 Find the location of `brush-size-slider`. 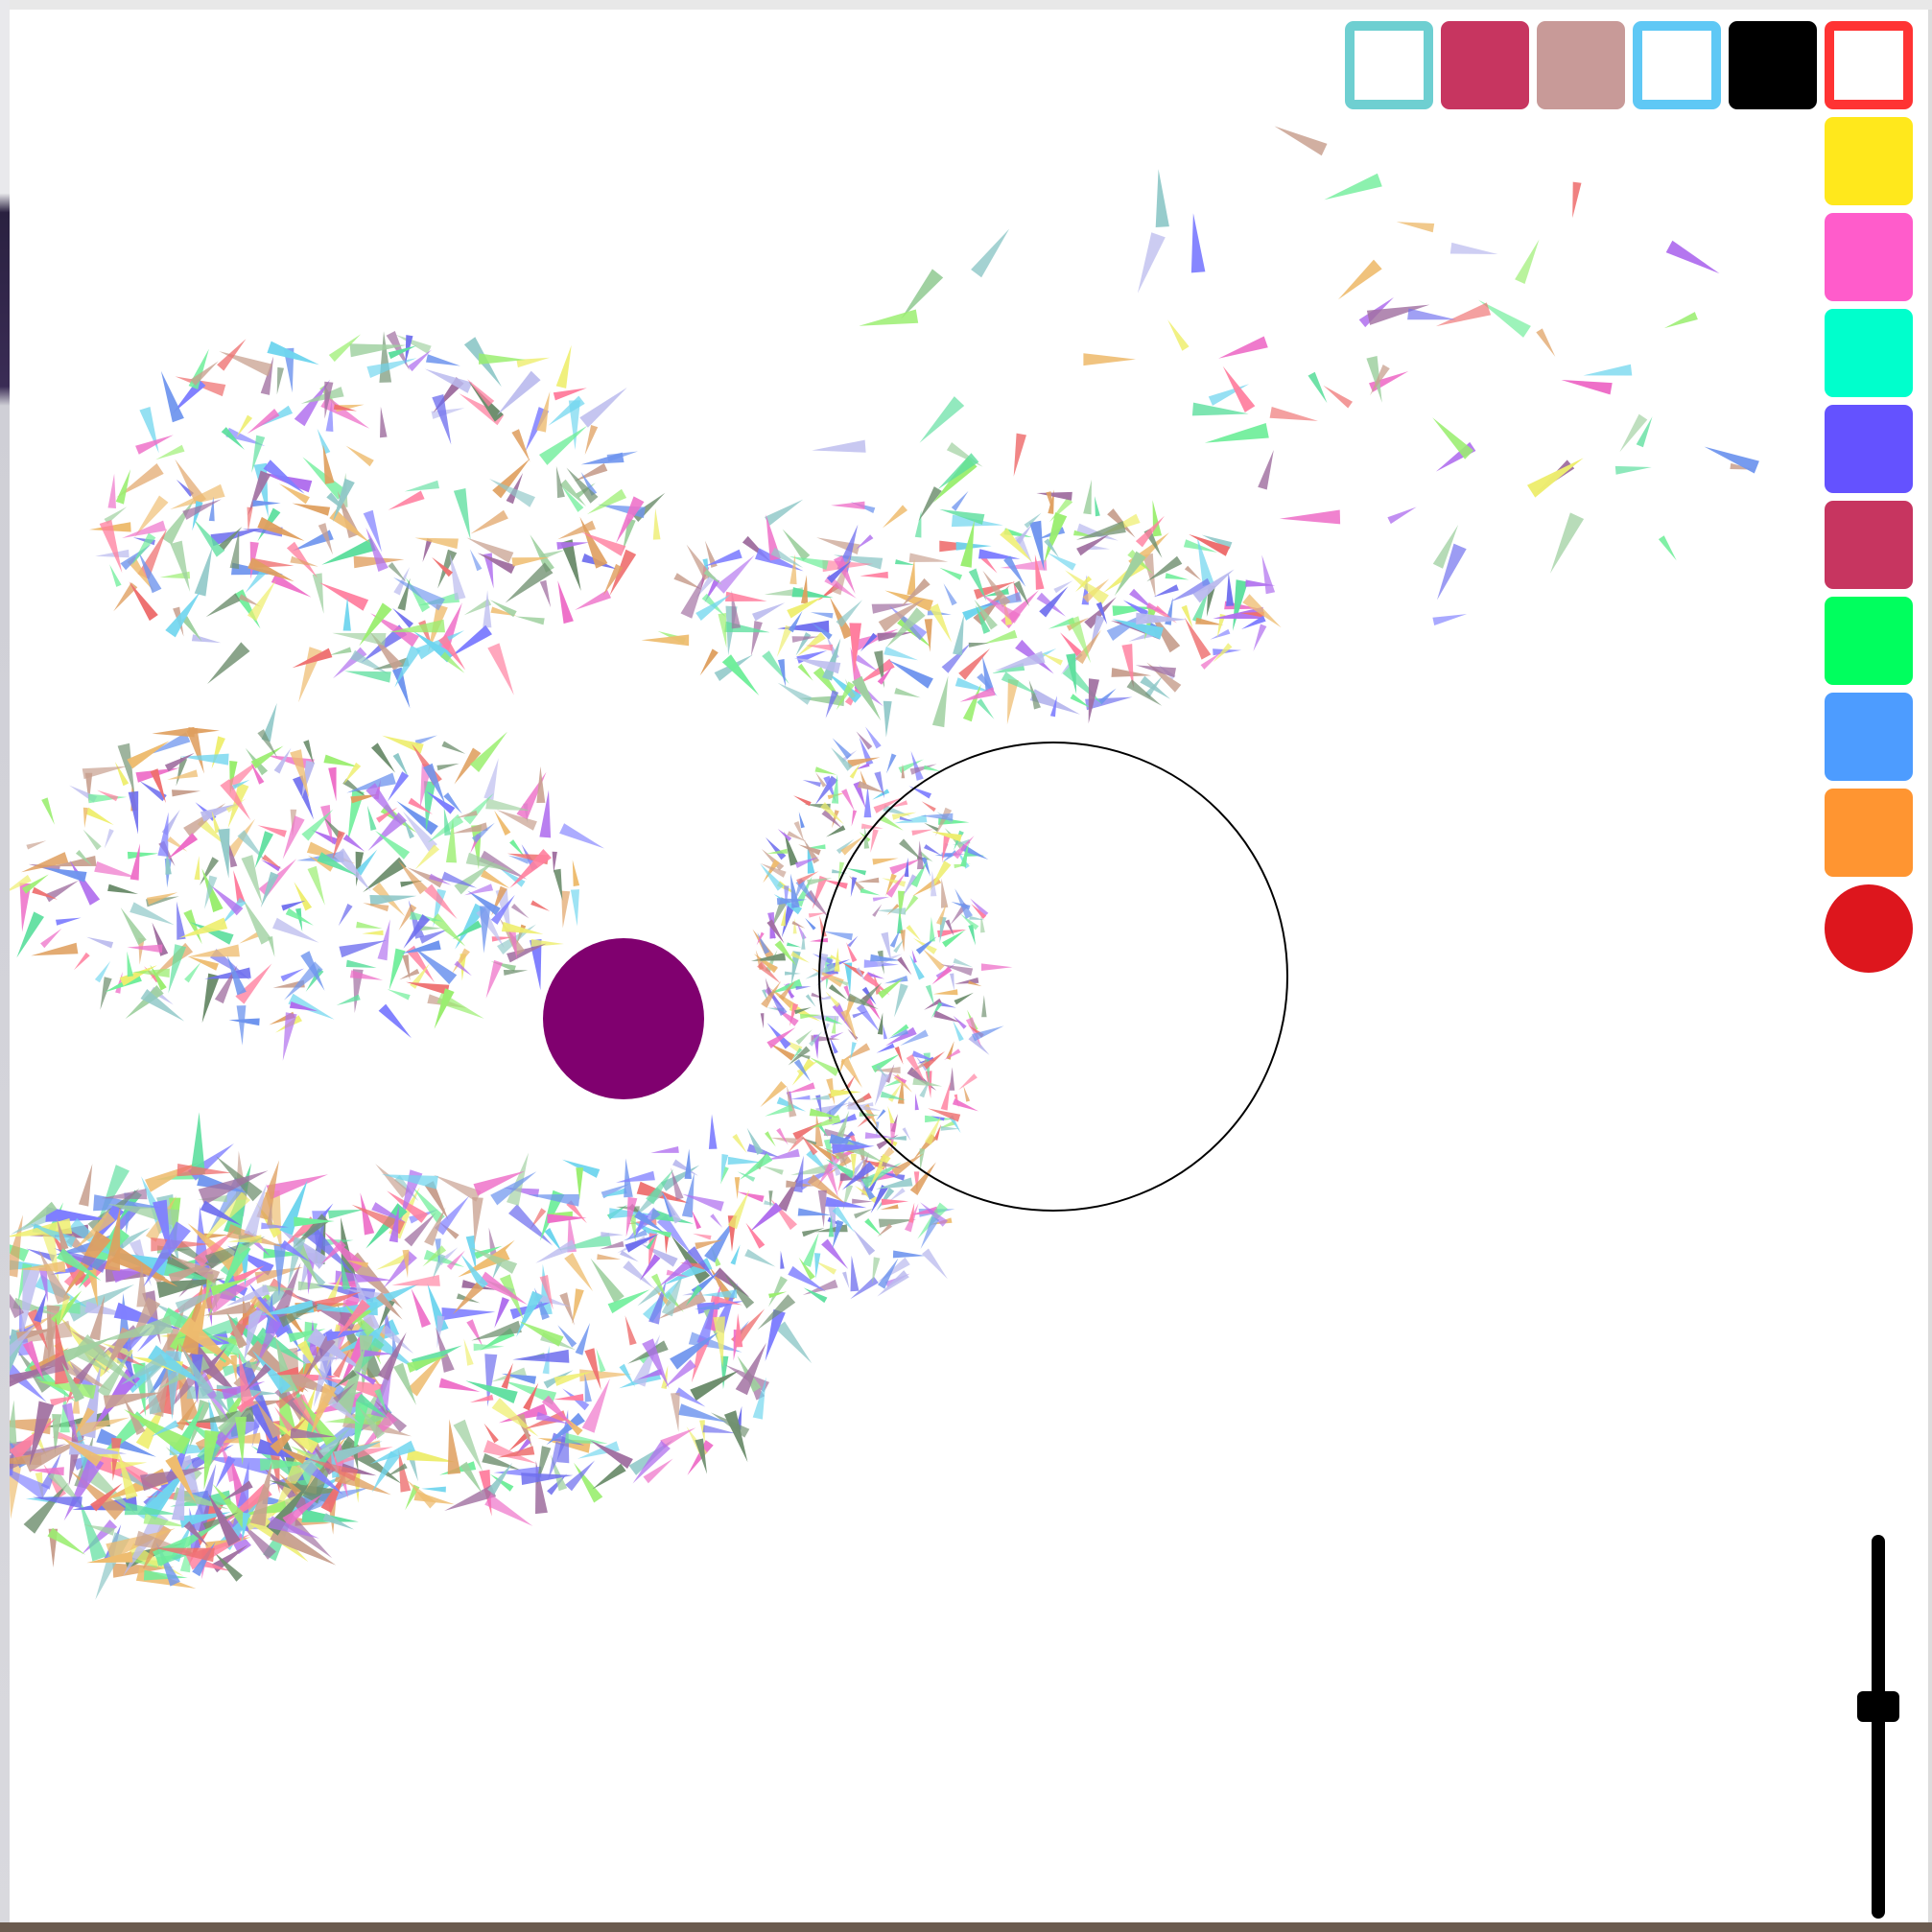

brush-size-slider is located at coordinates (1878, 1727).